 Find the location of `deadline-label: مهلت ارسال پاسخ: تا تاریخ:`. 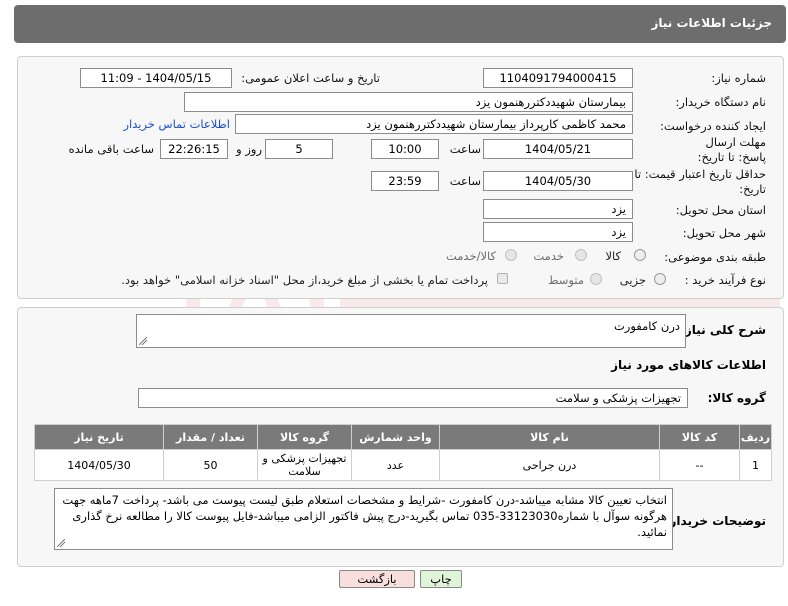

deadline-label: مهلت ارسال پاسخ: تا تاریخ: is located at coordinates (731, 149).